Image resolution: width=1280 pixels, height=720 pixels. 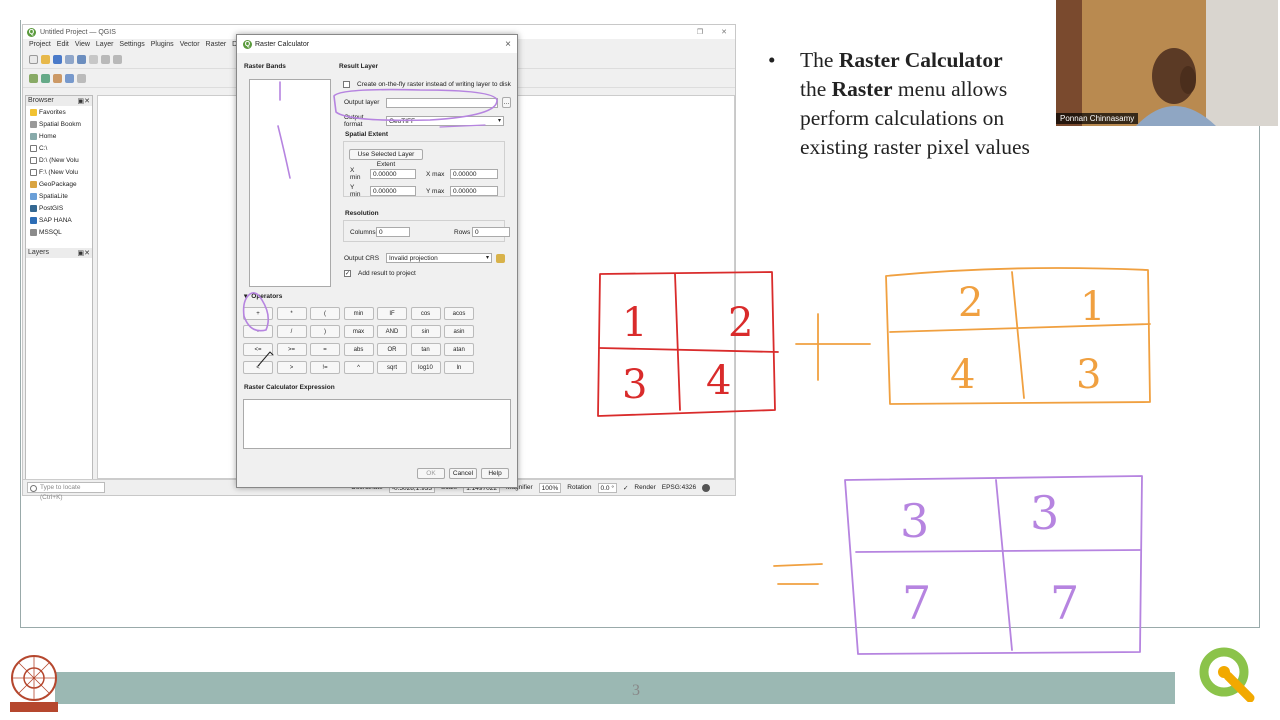 What do you see at coordinates (971, 303) in the screenshot?
I see `grid-b-cell: 2` at bounding box center [971, 303].